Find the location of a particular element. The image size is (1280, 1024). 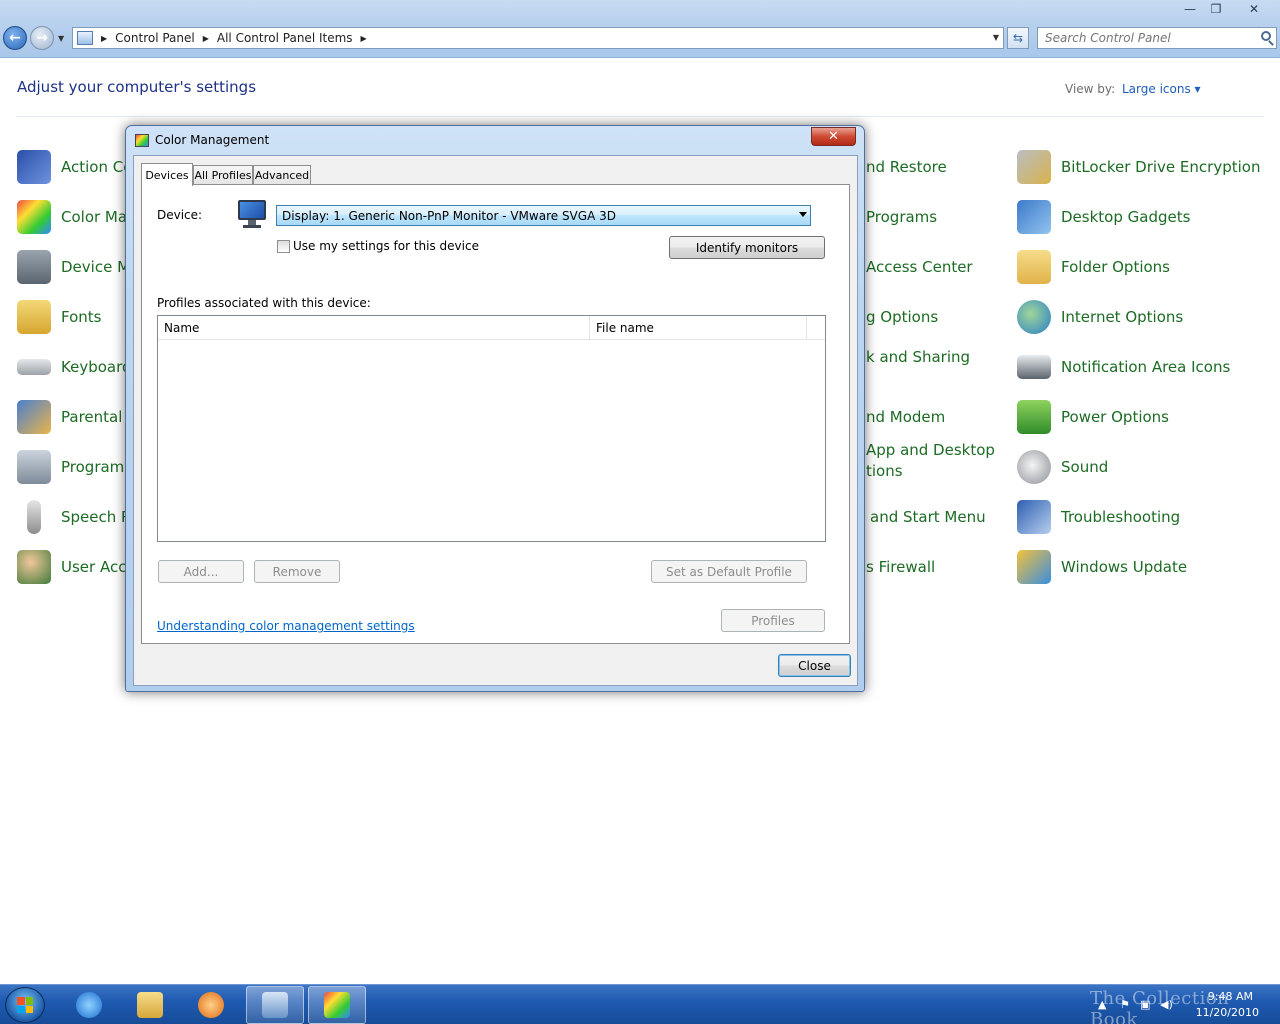

cp-item-indexing-options: g Options is located at coordinates (902, 317).